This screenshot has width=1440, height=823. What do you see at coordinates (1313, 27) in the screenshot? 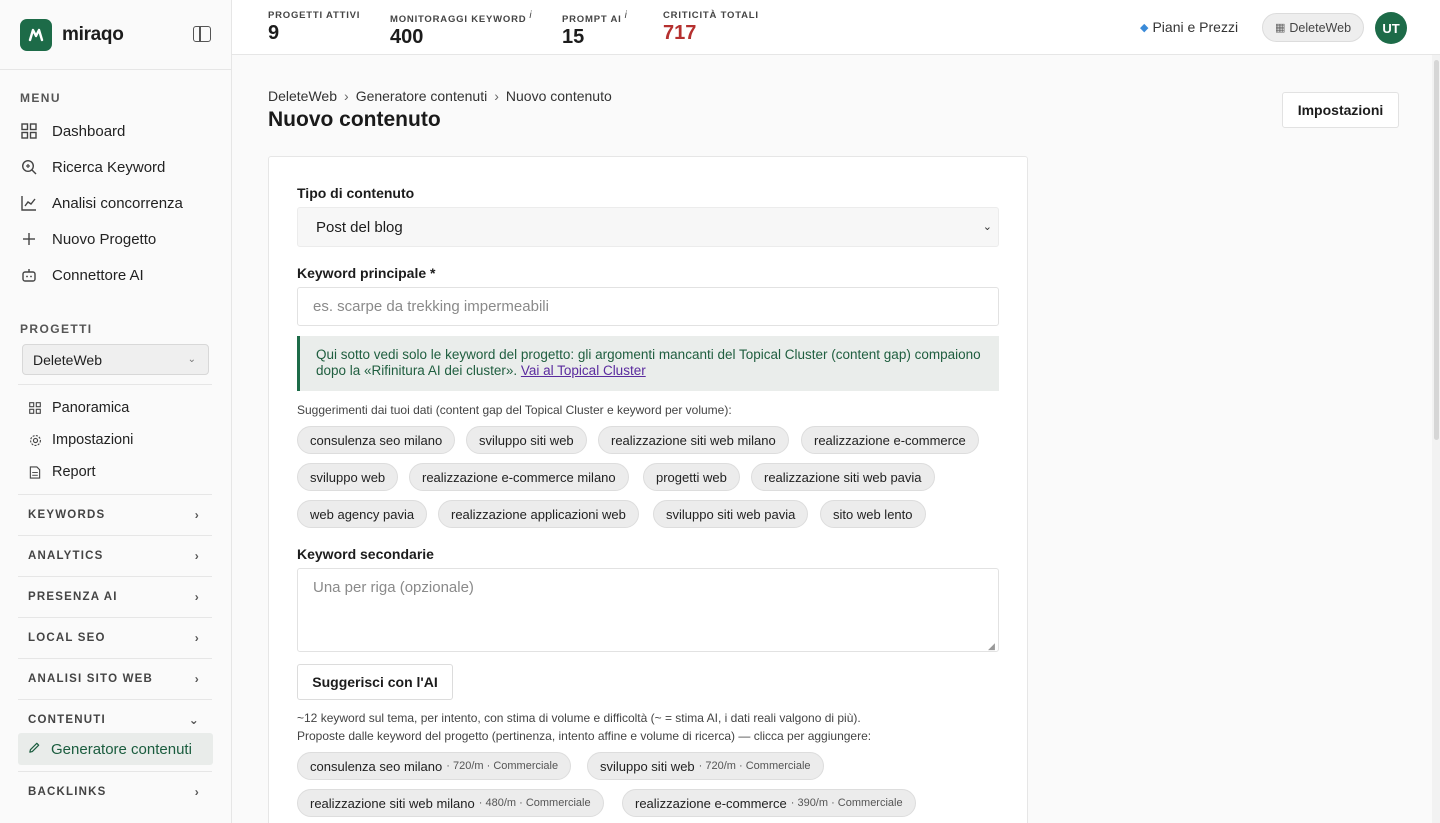
I see `workspace-button: ▦ DeleteWeb` at bounding box center [1313, 27].